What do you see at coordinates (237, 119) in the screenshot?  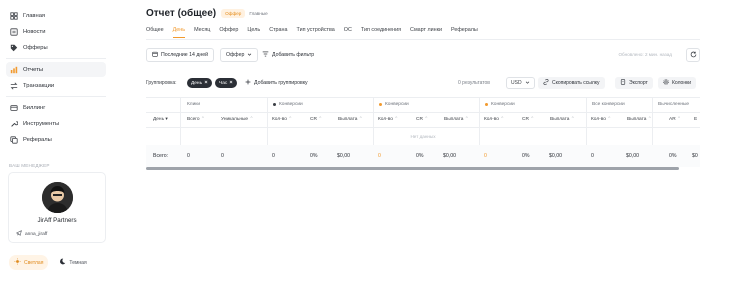 I see `column-header-unique: Уникальные ⌃` at bounding box center [237, 119].